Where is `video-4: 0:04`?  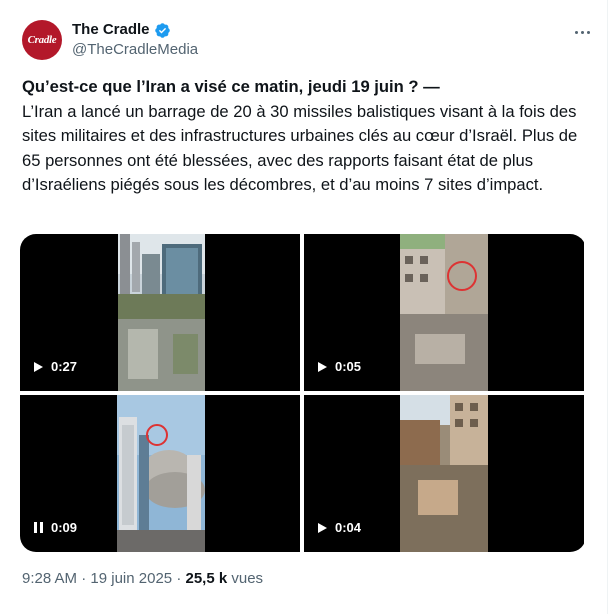
video-4: 0:04 is located at coordinates (444, 473).